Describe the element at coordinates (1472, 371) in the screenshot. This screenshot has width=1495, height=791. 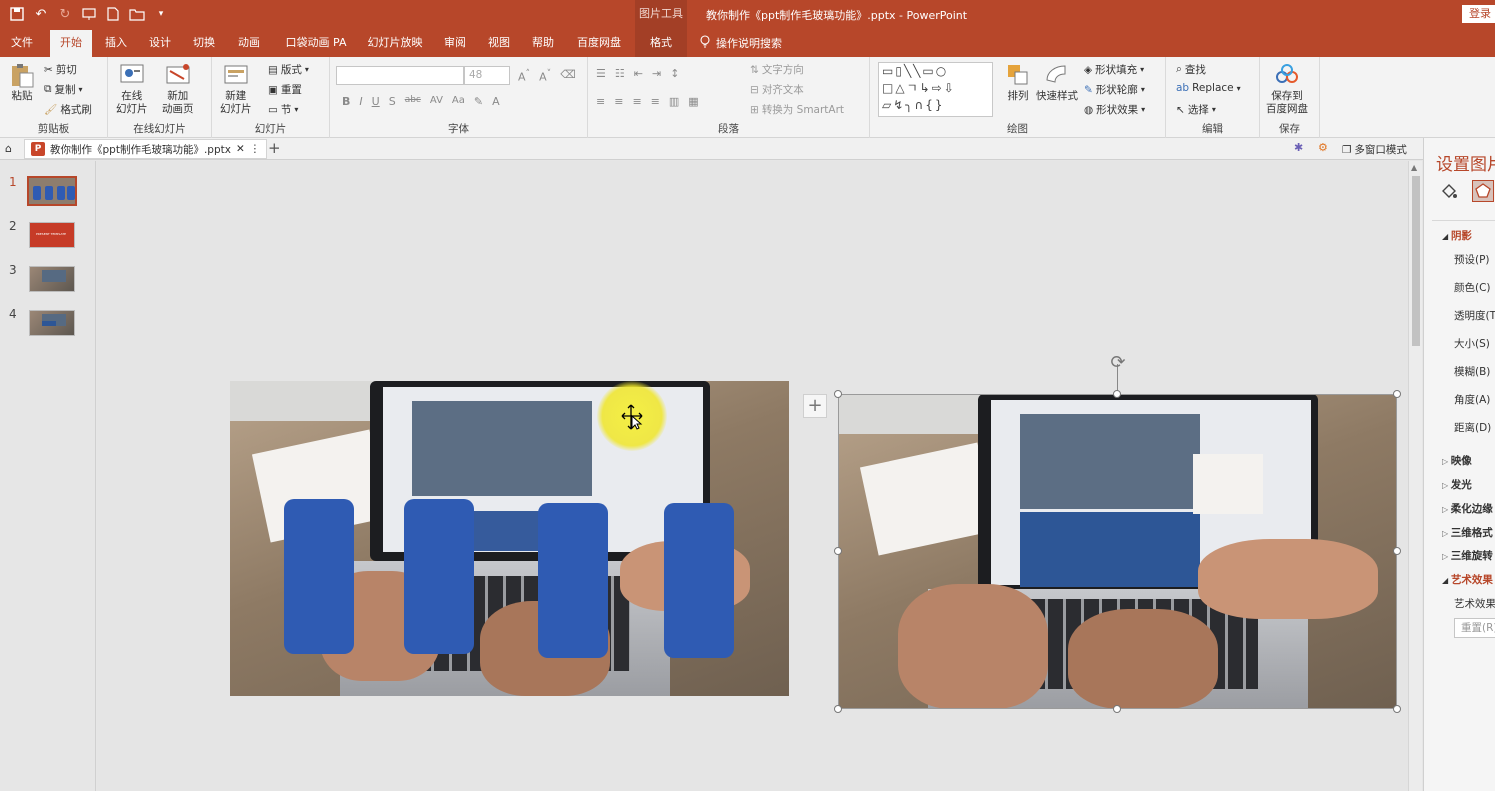
I see `blur-option: 模糊(B)` at that location.